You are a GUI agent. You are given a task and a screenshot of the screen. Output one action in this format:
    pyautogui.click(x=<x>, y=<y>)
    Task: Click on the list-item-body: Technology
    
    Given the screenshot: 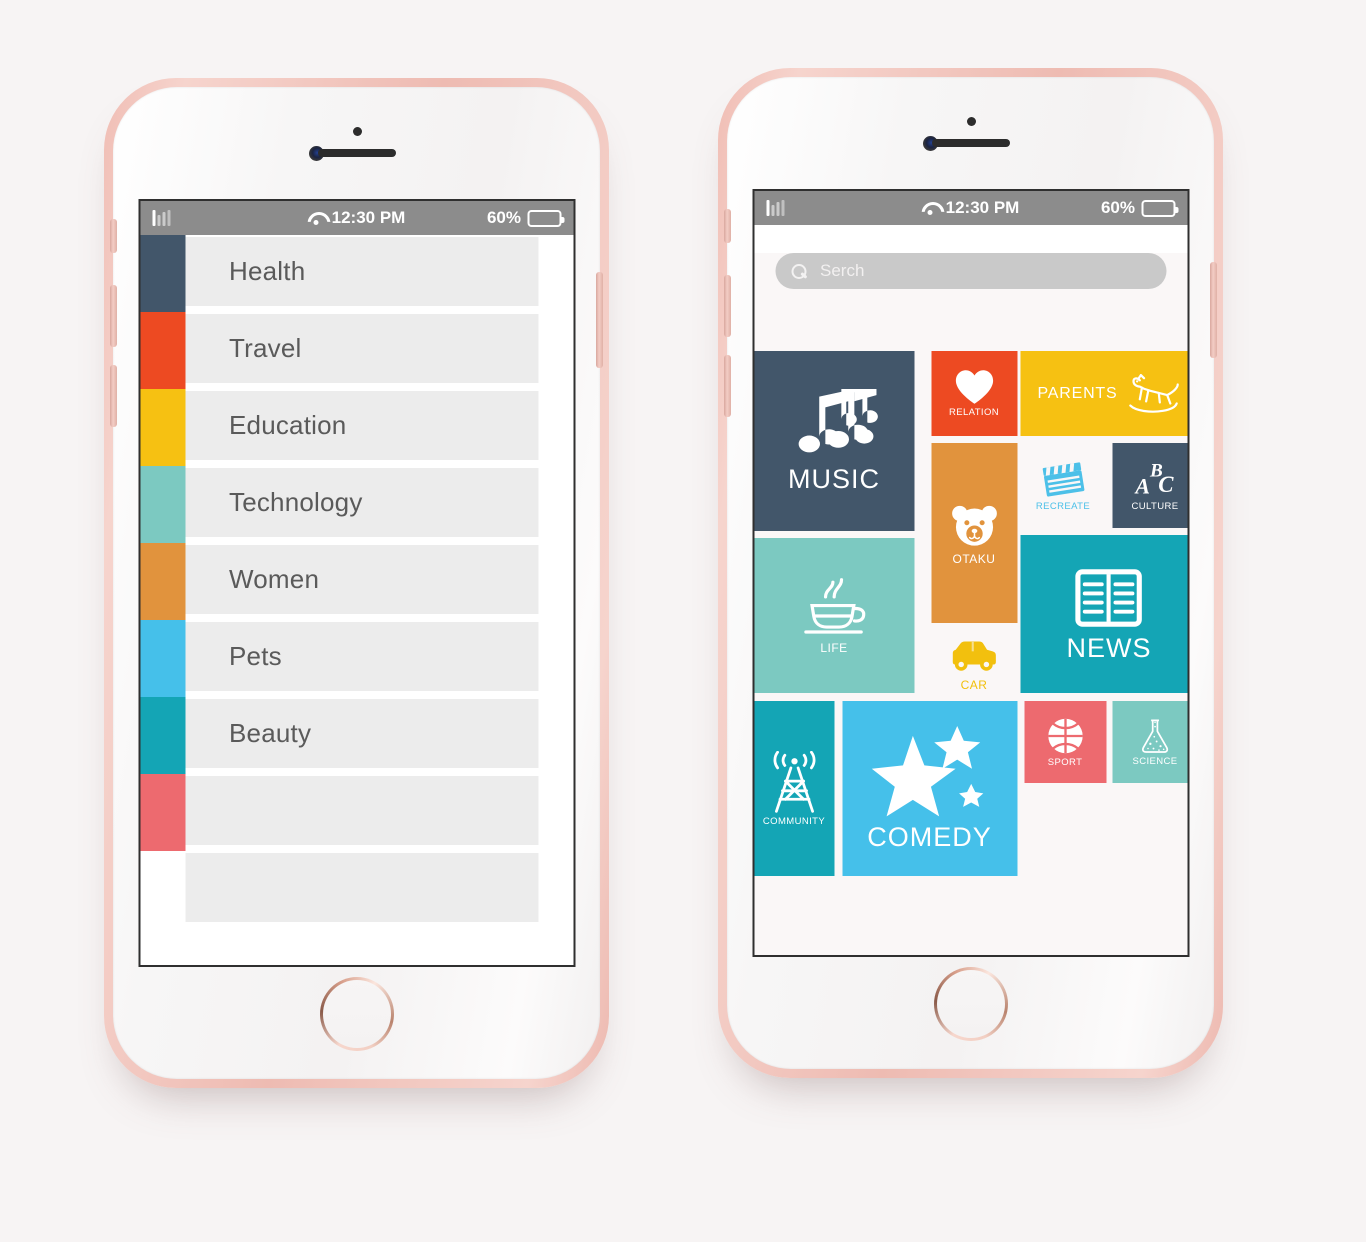 What is the action you would take?
    pyautogui.click(x=361, y=504)
    